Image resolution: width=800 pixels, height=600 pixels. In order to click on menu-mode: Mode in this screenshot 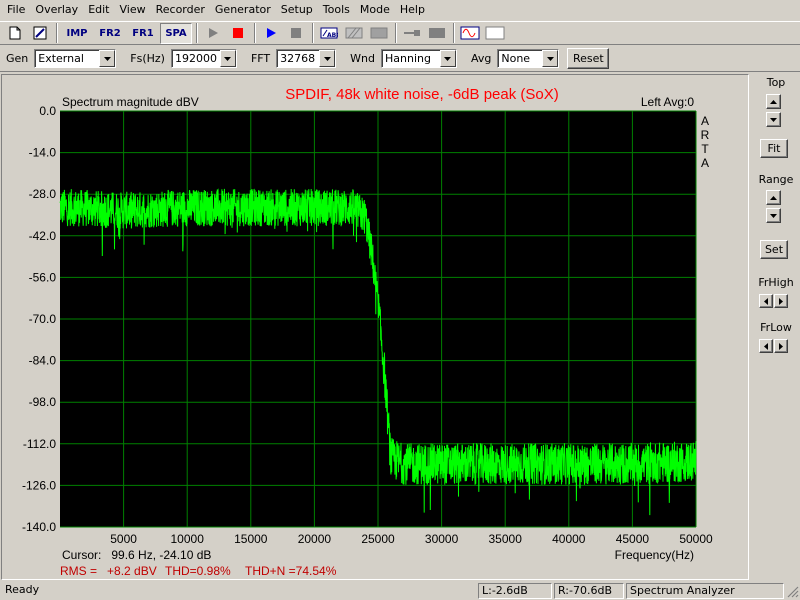, I will do `click(375, 10)`.